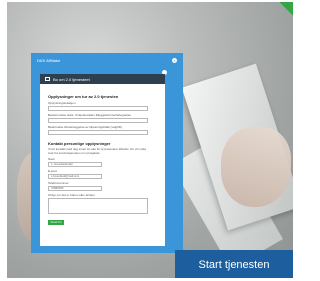 The height and width of the screenshot is (281, 320). What do you see at coordinates (262, 28) in the screenshot?
I see `status-ribbon: LANSERT` at bounding box center [262, 28].